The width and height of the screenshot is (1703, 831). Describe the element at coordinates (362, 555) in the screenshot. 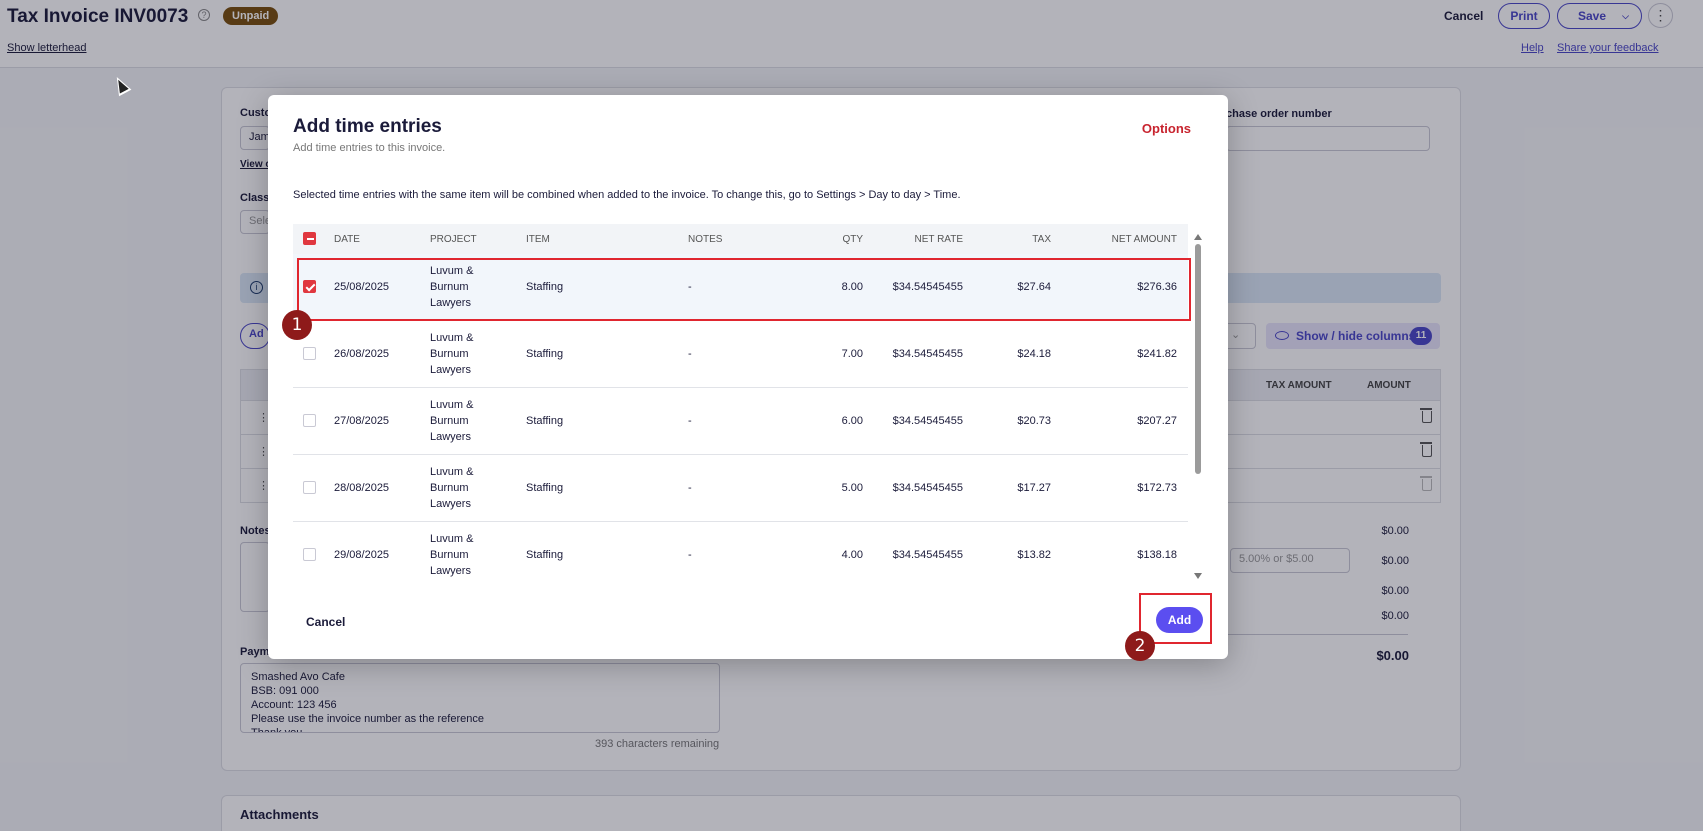

I see `row-date: 29/08/2025` at that location.